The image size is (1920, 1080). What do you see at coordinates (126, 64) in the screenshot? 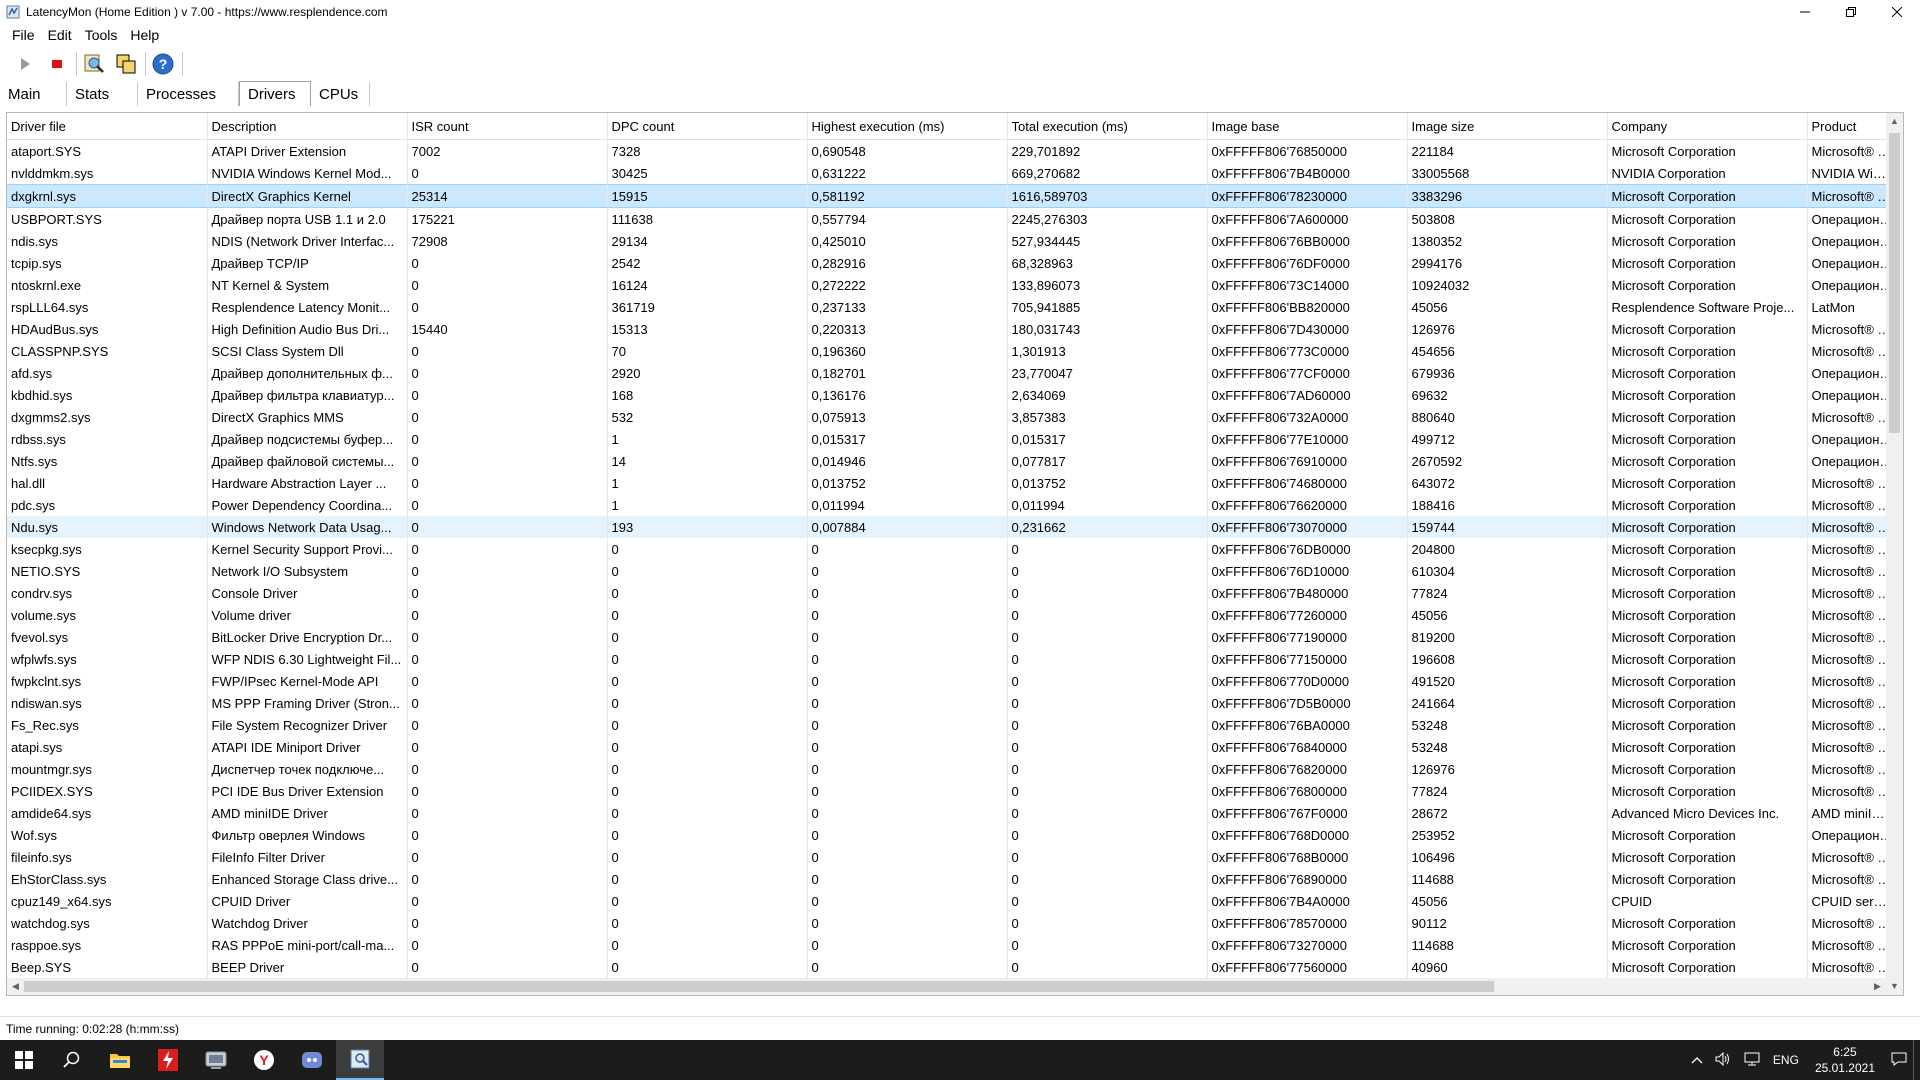
I see `copy-button` at bounding box center [126, 64].